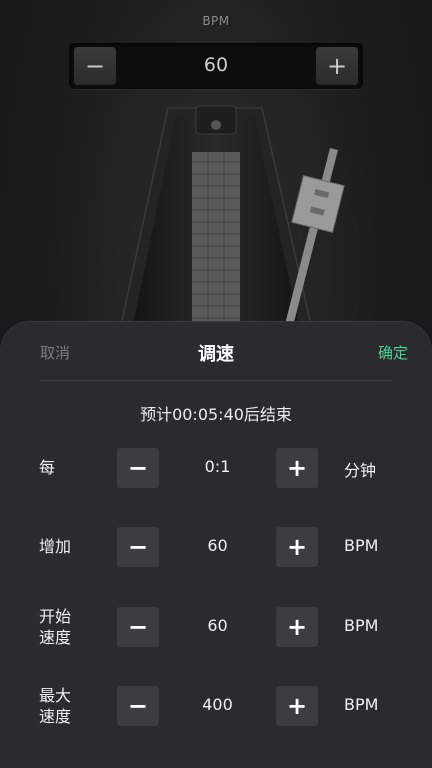 The image size is (432, 768). Describe the element at coordinates (47, 467) in the screenshot. I see `interval-label: 每` at that location.